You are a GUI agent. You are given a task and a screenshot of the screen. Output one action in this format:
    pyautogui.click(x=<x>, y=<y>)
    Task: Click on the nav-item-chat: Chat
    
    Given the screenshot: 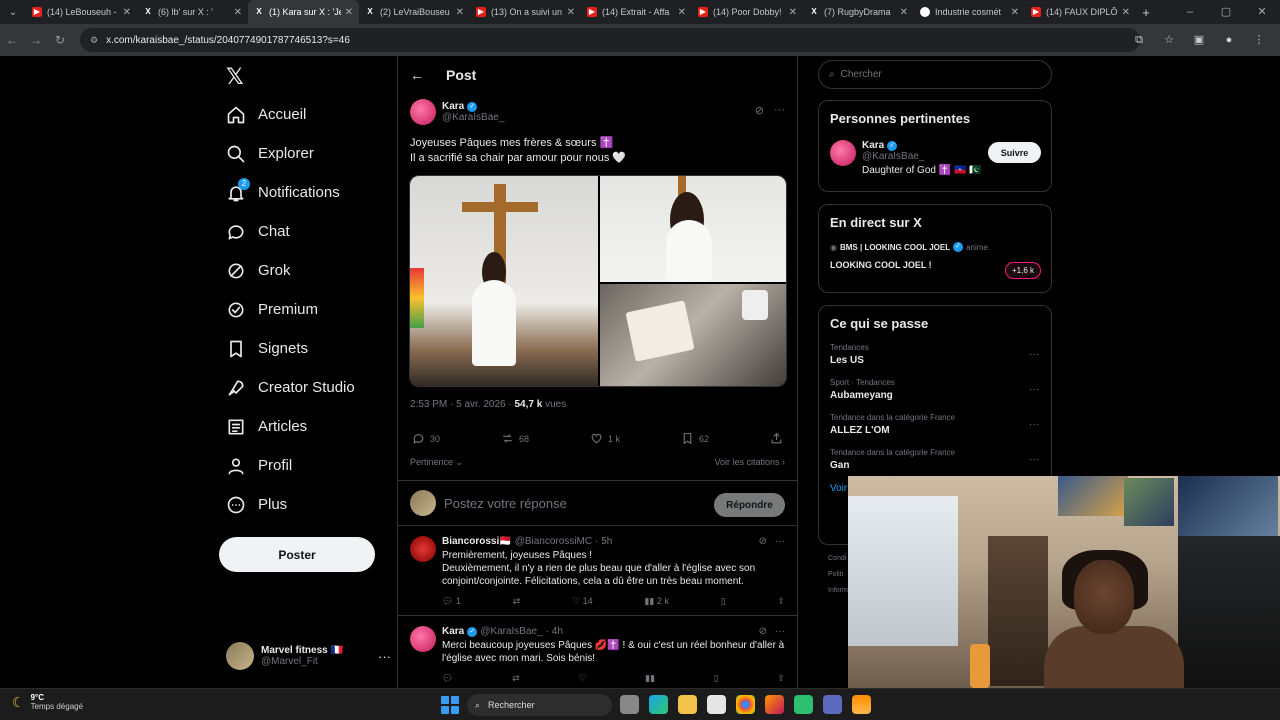 What is the action you would take?
    pyautogui.click(x=308, y=231)
    